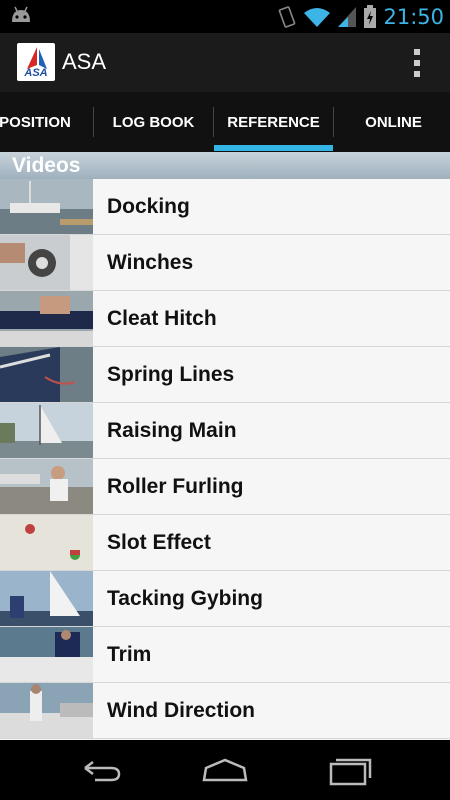 The width and height of the screenshot is (450, 800). I want to click on video-title: Tacking Gybing, so click(185, 598).